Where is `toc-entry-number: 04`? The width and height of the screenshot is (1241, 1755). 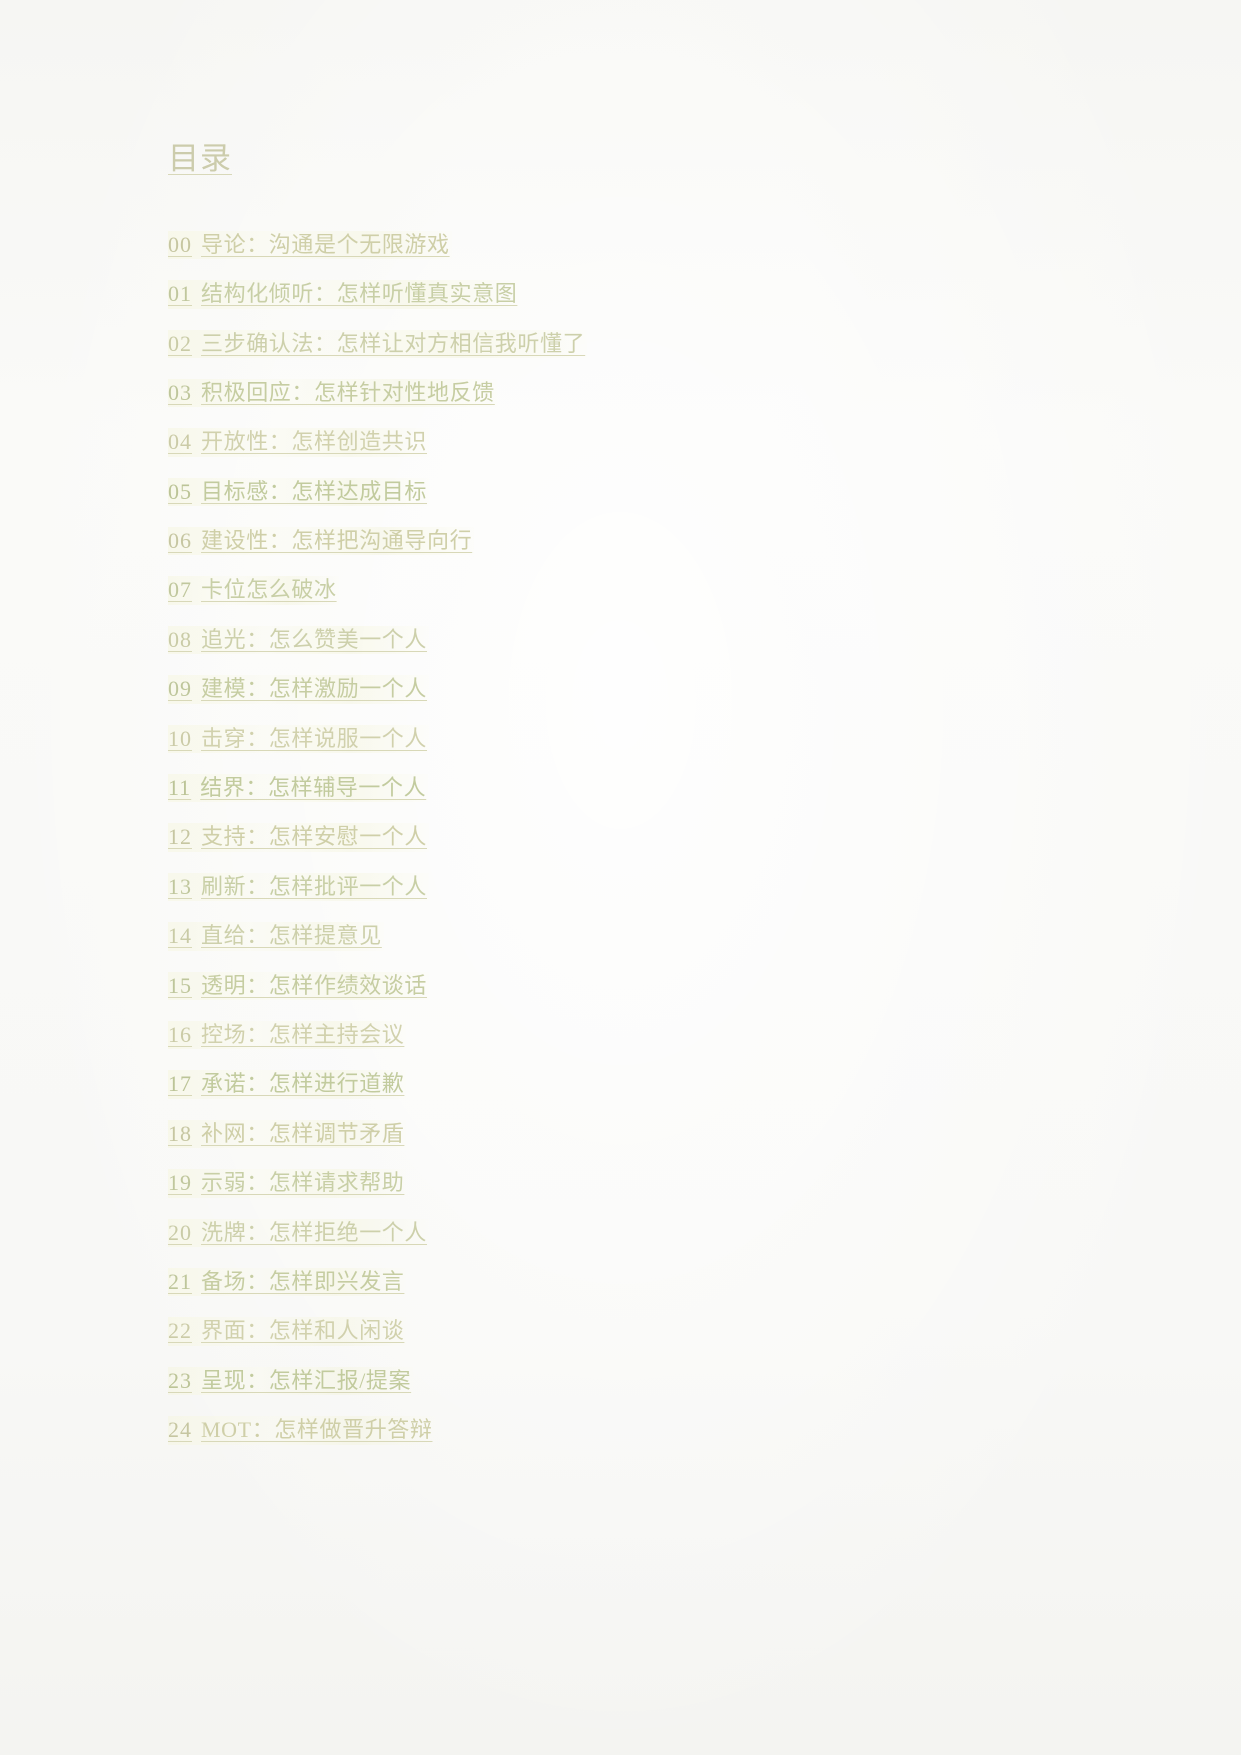 toc-entry-number: 04 is located at coordinates (180, 442).